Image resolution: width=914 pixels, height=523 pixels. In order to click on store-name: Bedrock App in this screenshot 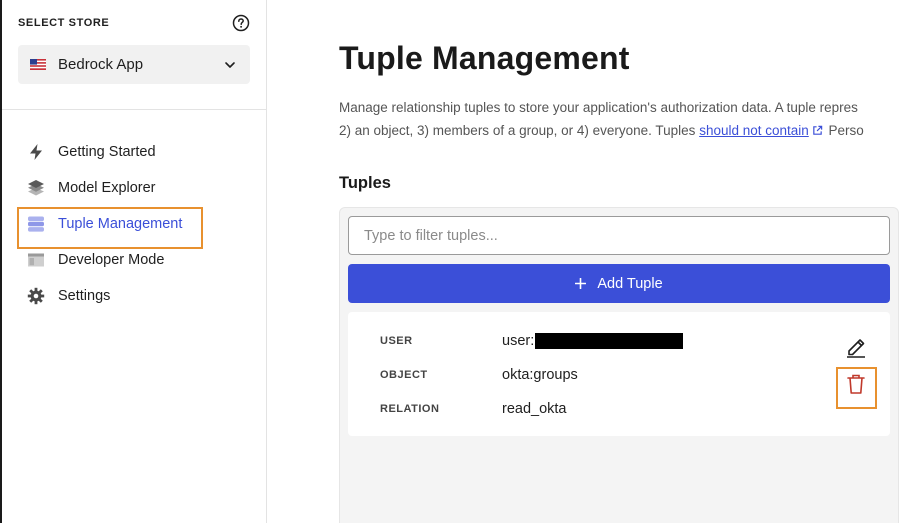, I will do `click(101, 64)`.